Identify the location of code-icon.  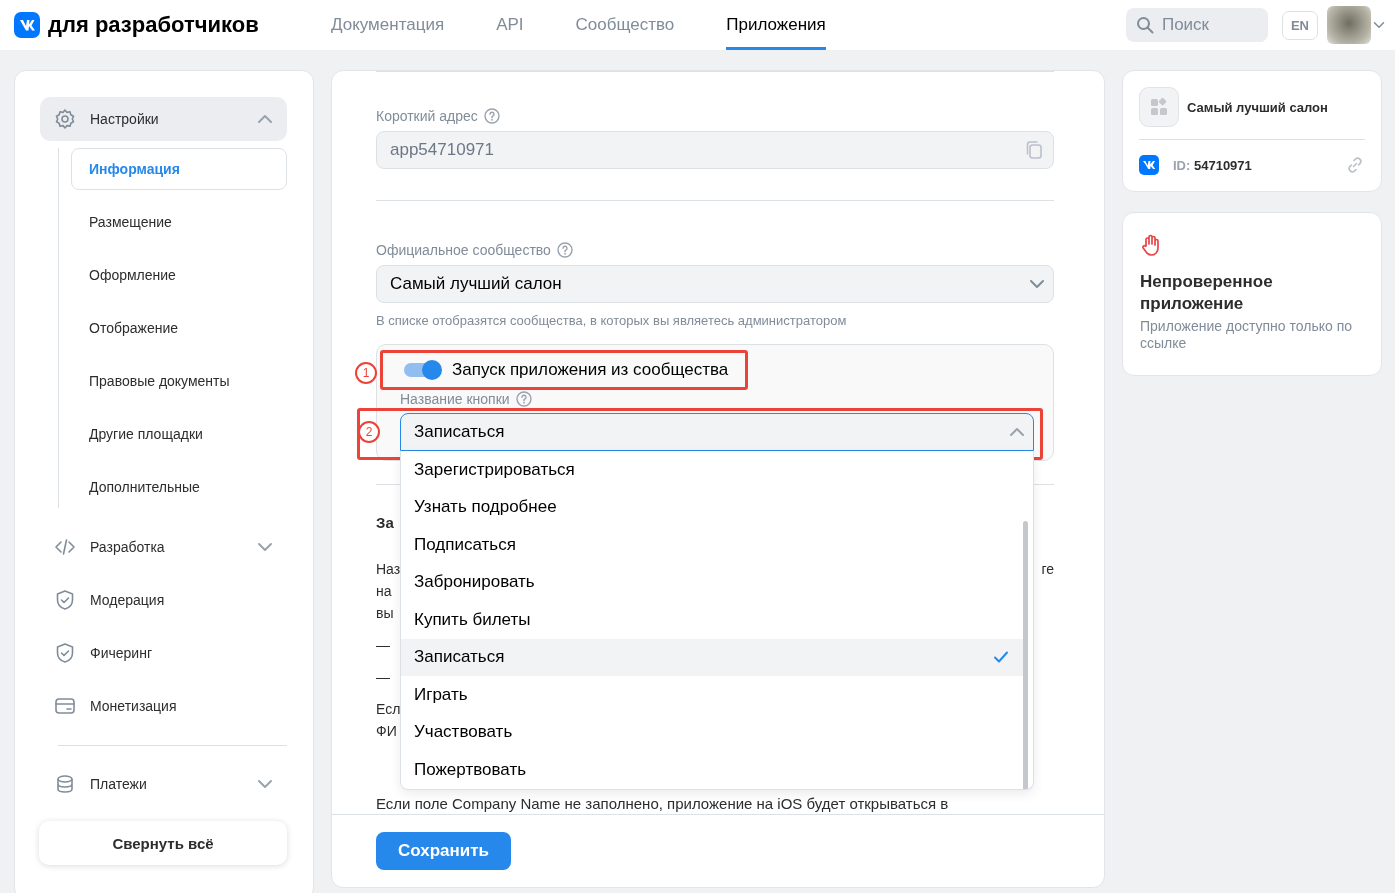
(65, 547).